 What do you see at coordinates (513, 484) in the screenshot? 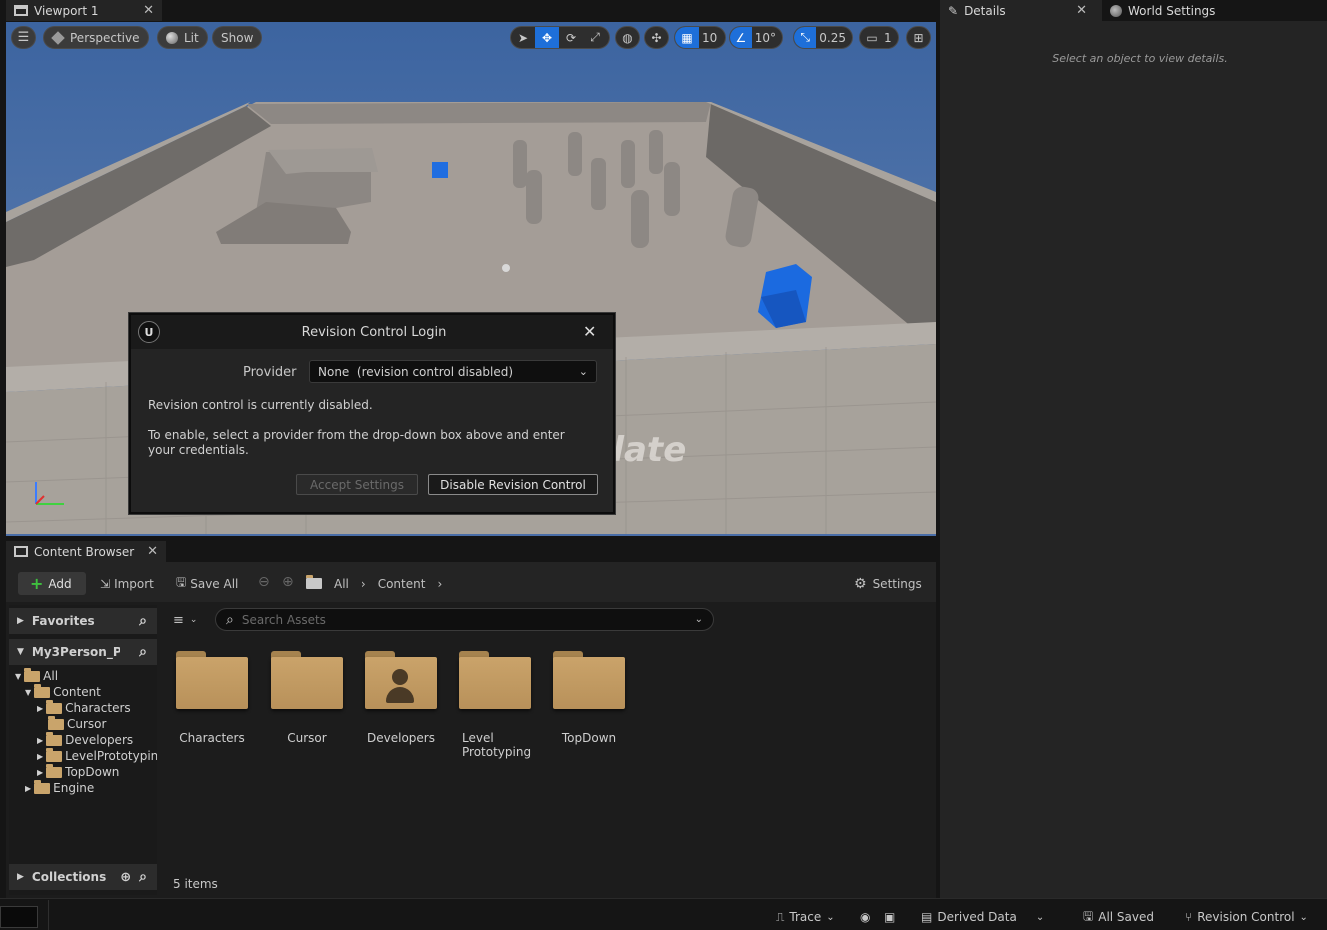
I see `disable-revision-control-button: Disable Revision Control` at bounding box center [513, 484].